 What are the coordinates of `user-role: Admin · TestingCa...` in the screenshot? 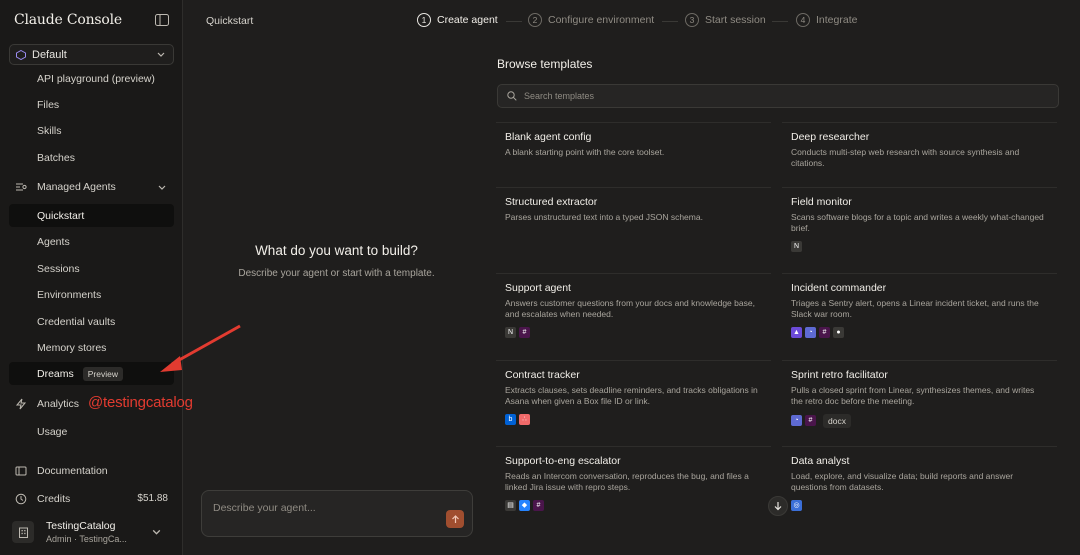 It's located at (86, 539).